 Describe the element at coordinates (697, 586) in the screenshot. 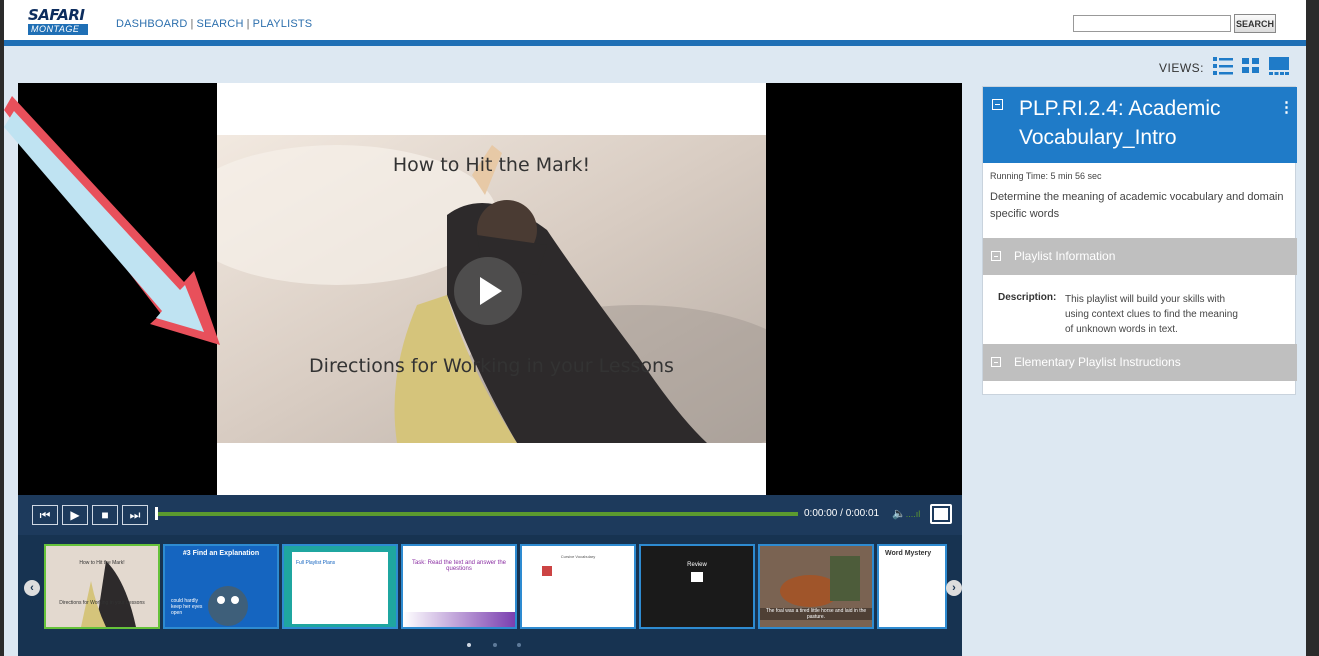

I see `thumbnail-6: Review` at that location.